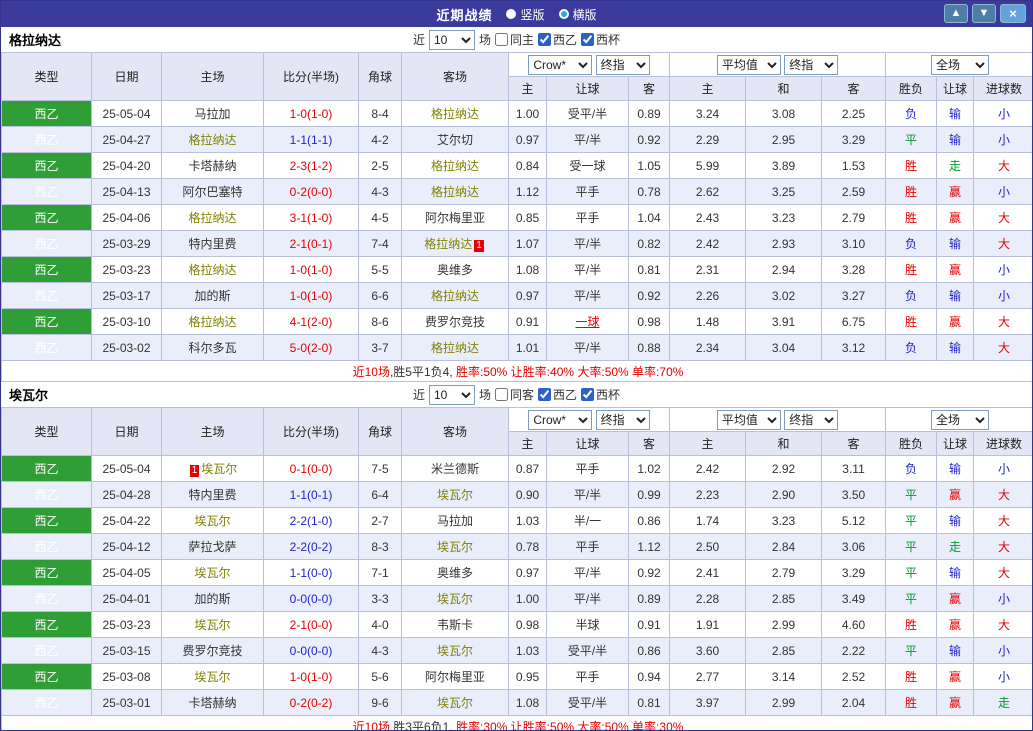 The height and width of the screenshot is (731, 1033). I want to click on score-cell: 2-2(0-2), so click(311, 546).